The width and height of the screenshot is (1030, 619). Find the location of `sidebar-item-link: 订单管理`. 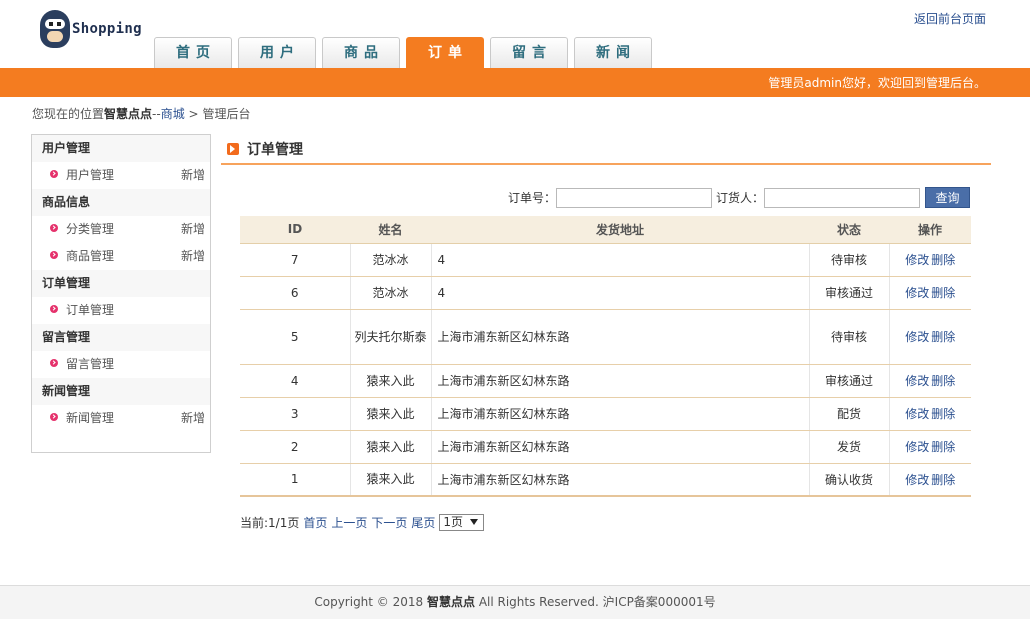

sidebar-item-link: 订单管理 is located at coordinates (90, 310).